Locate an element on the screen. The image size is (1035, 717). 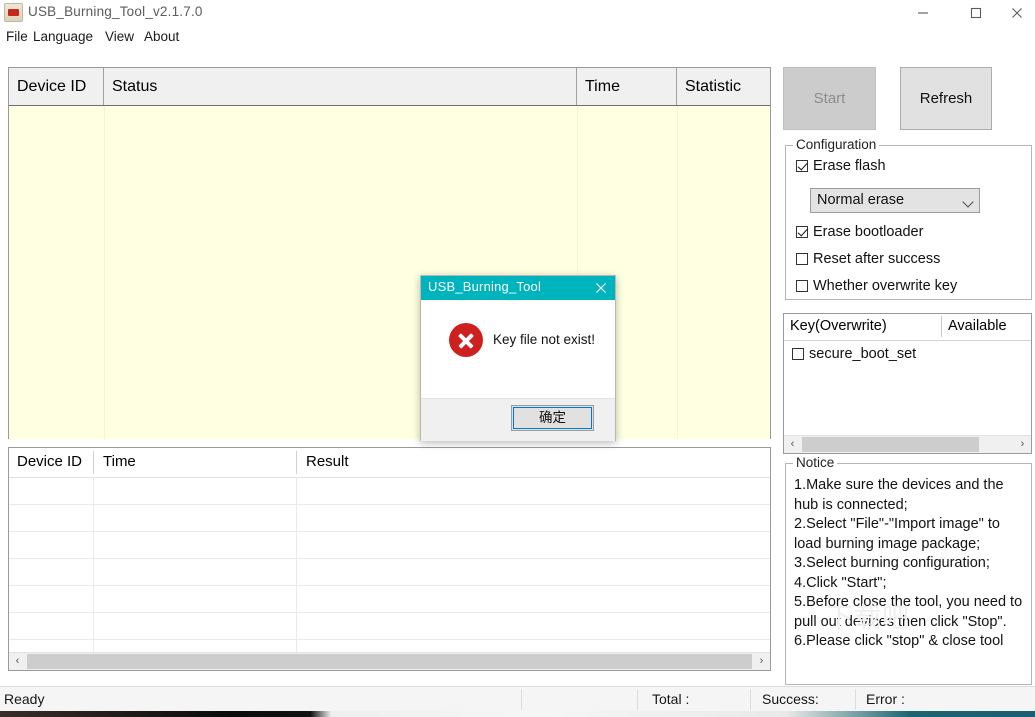
dialog-message: Key file not exist! is located at coordinates (544, 339).